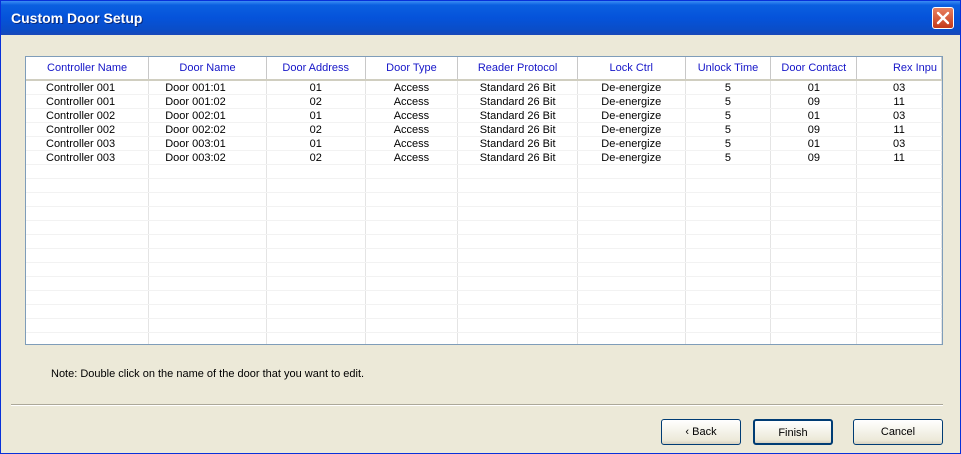 This screenshot has height=454, width=961. I want to click on table-cell: 01, so click(316, 87).